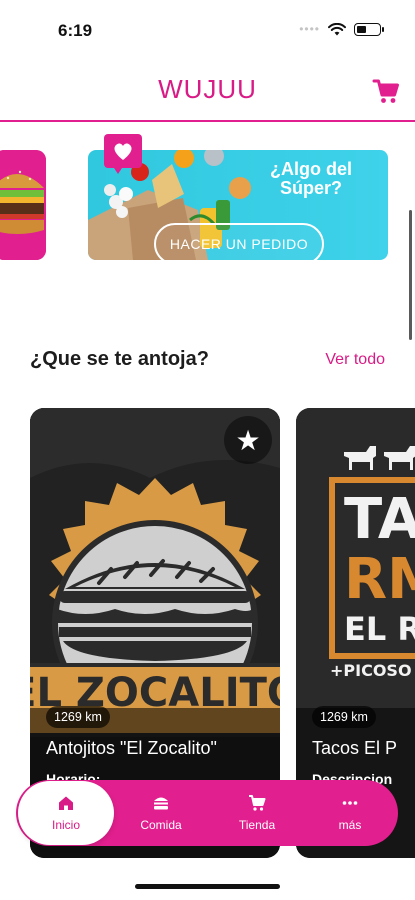  I want to click on cart-button, so click(386, 91).